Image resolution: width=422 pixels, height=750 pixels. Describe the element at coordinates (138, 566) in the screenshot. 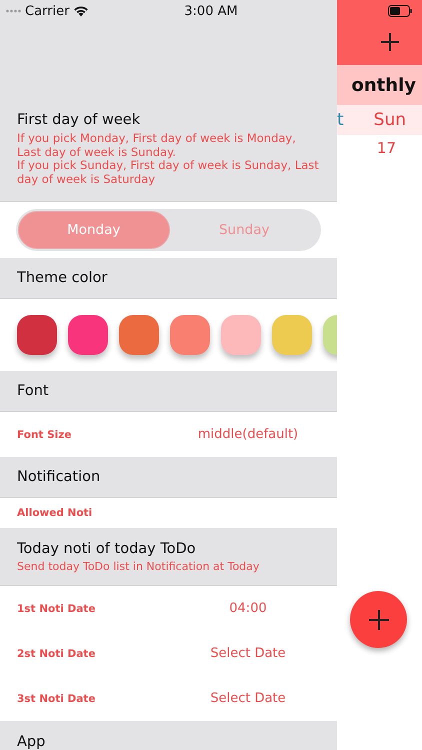

I see `section-subtitle: Send today ToDo list in Notification at Today` at that location.